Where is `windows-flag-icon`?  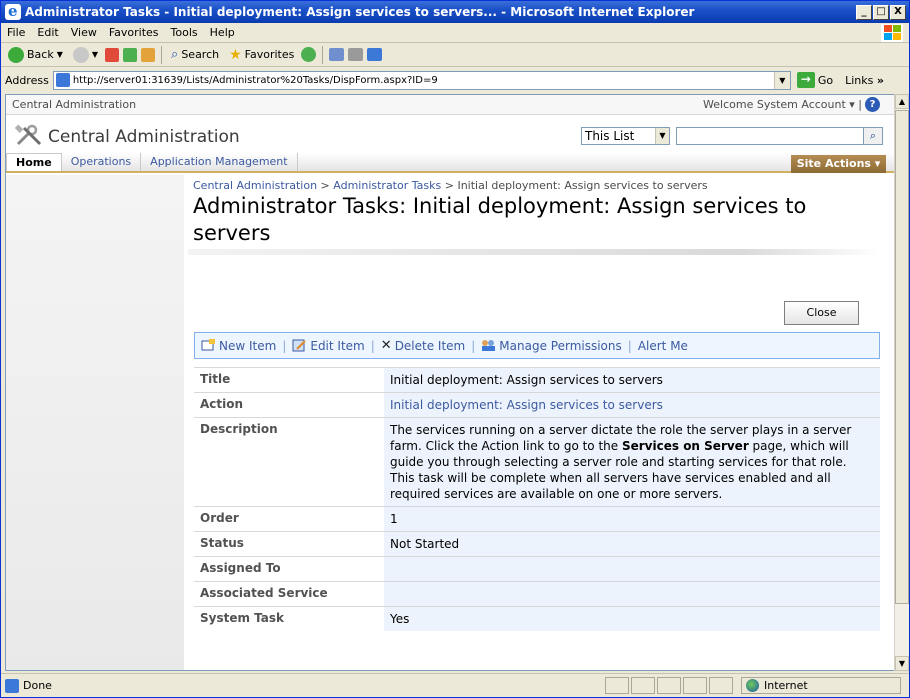
windows-flag-icon is located at coordinates (892, 33).